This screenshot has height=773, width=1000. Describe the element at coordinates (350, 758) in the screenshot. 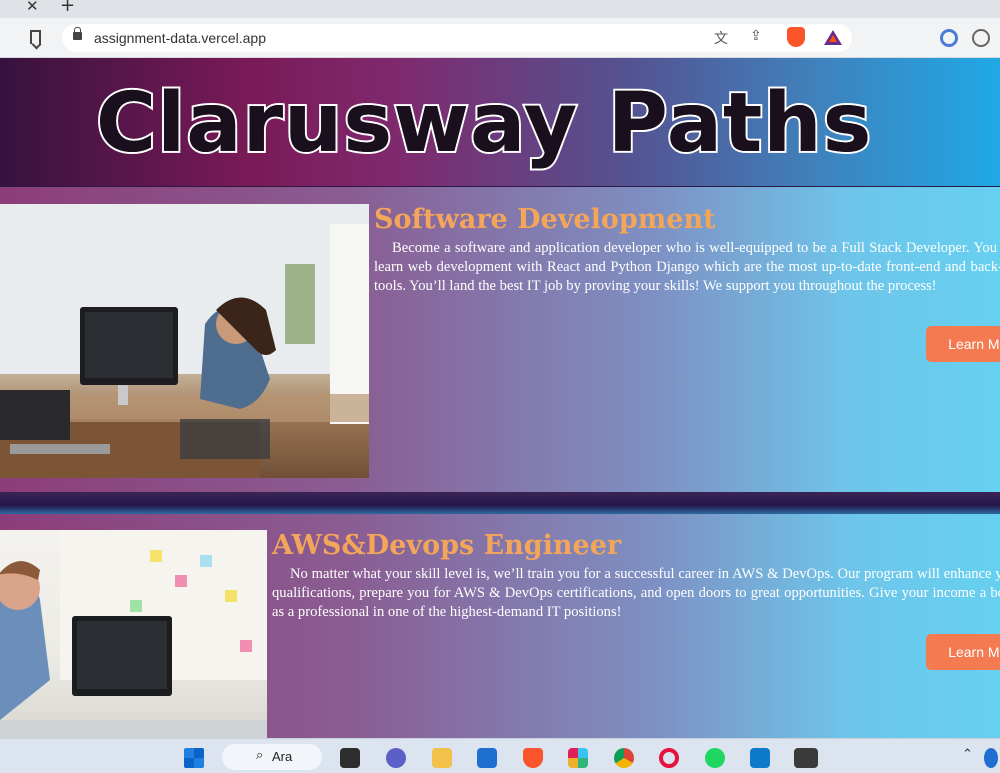

I see `task-view-icon` at that location.